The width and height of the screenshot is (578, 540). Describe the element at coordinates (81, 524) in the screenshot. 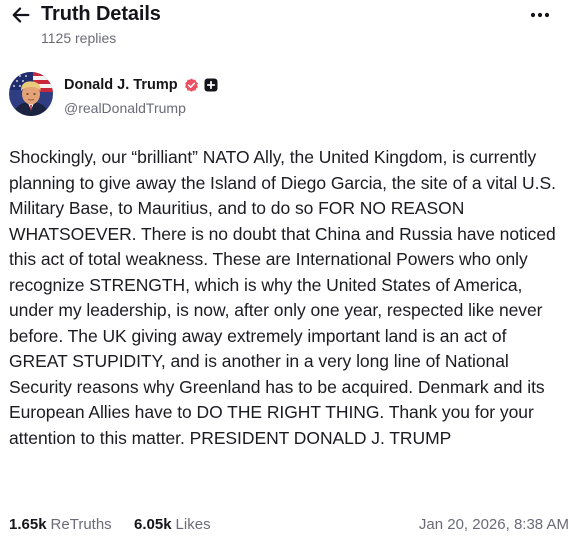

I see `retruths-label: ReTruths` at that location.